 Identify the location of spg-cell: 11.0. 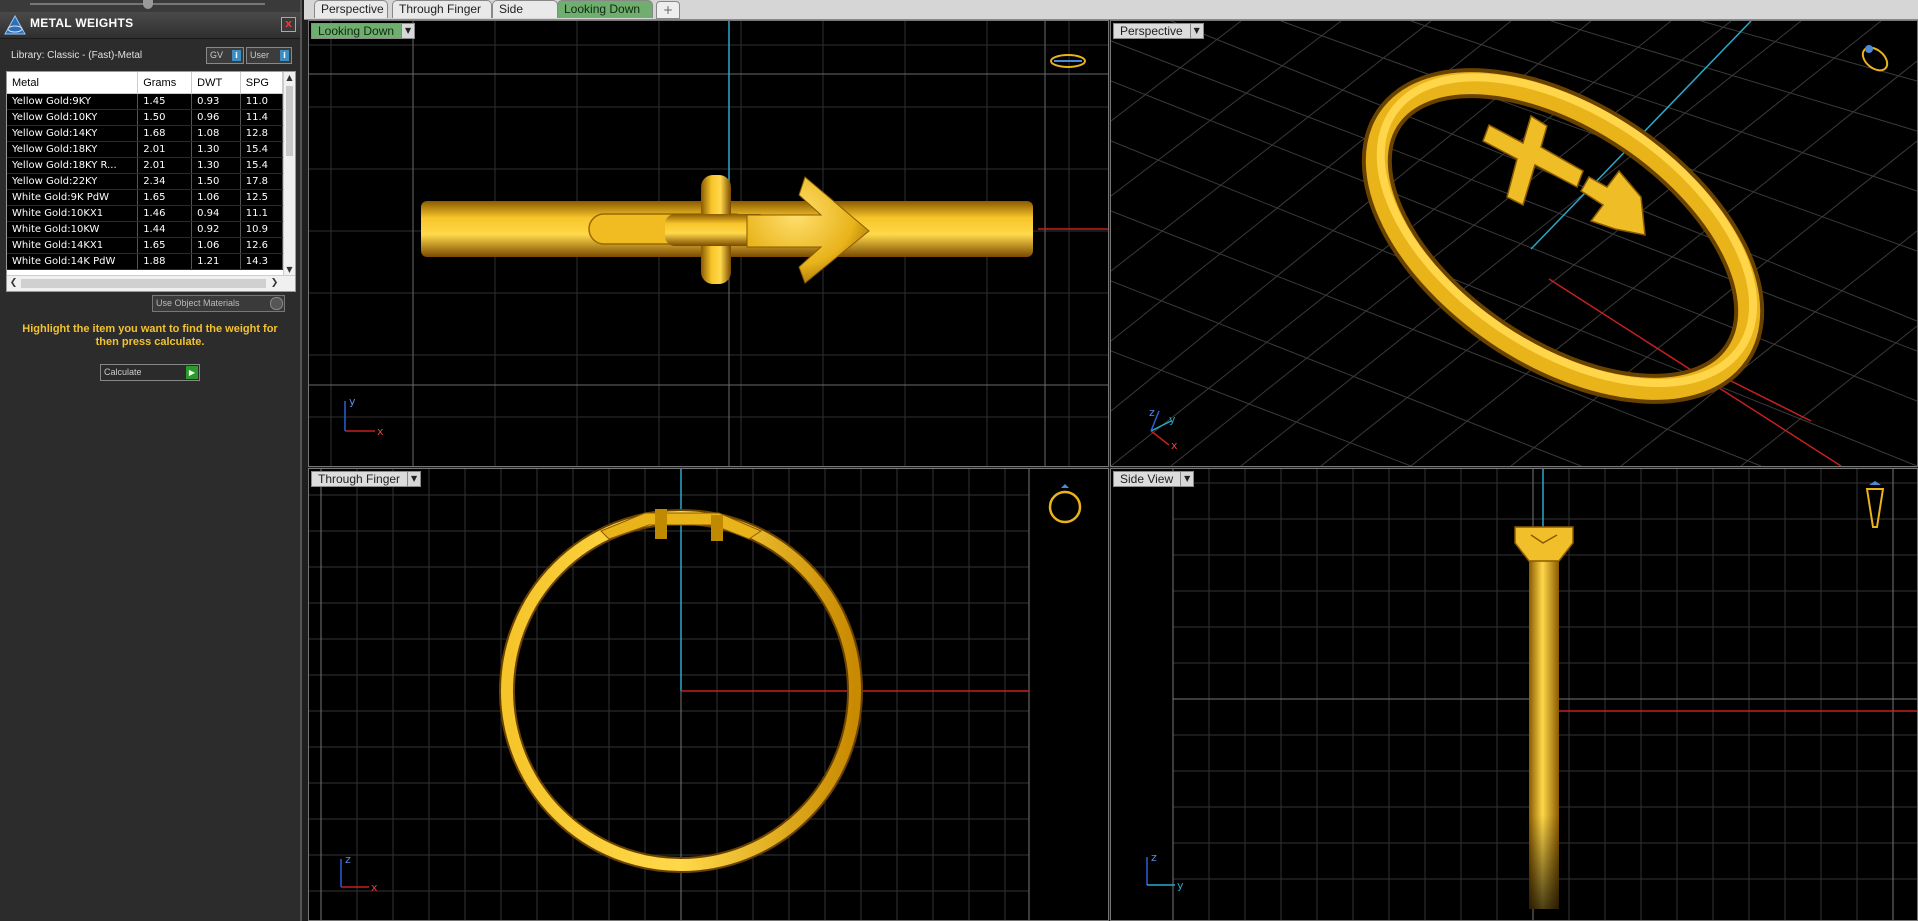
(262, 101).